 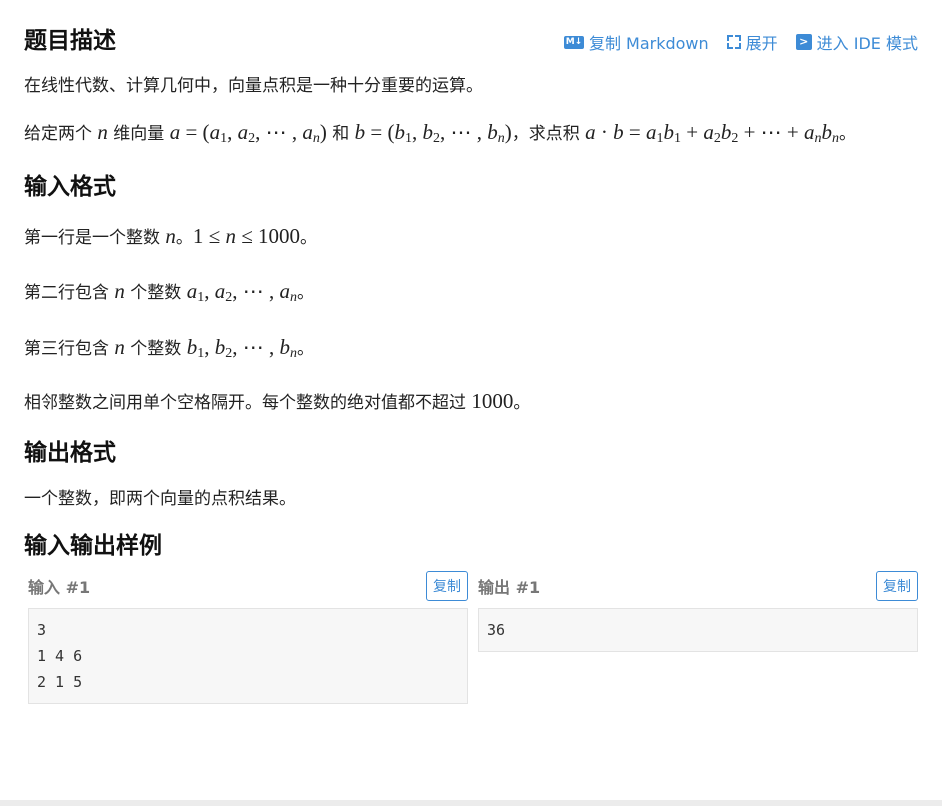 What do you see at coordinates (253, 86) in the screenshot?
I see `description-paragraph-1: 在线性代数、计算几何中，向量点积是一种十分重要的运算。` at bounding box center [253, 86].